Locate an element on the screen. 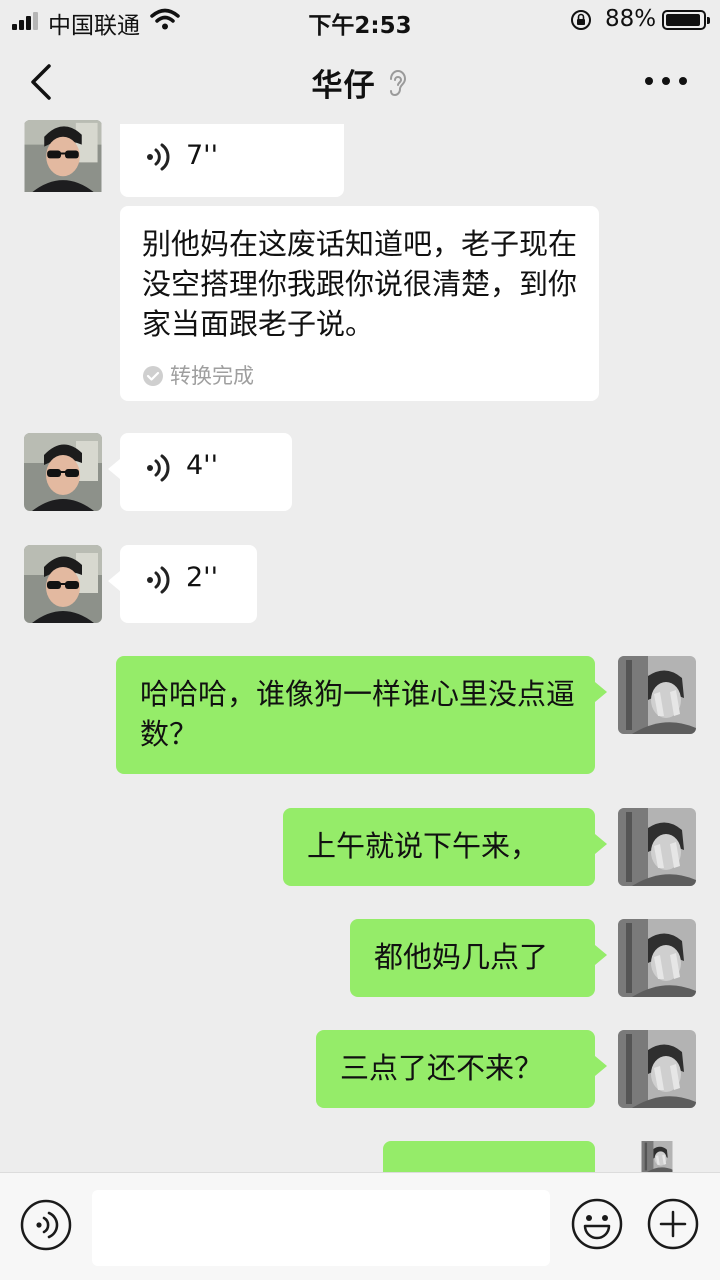 The height and width of the screenshot is (1280, 720). outgoing-message: 三点了还不来？ is located at coordinates (461, 1069).